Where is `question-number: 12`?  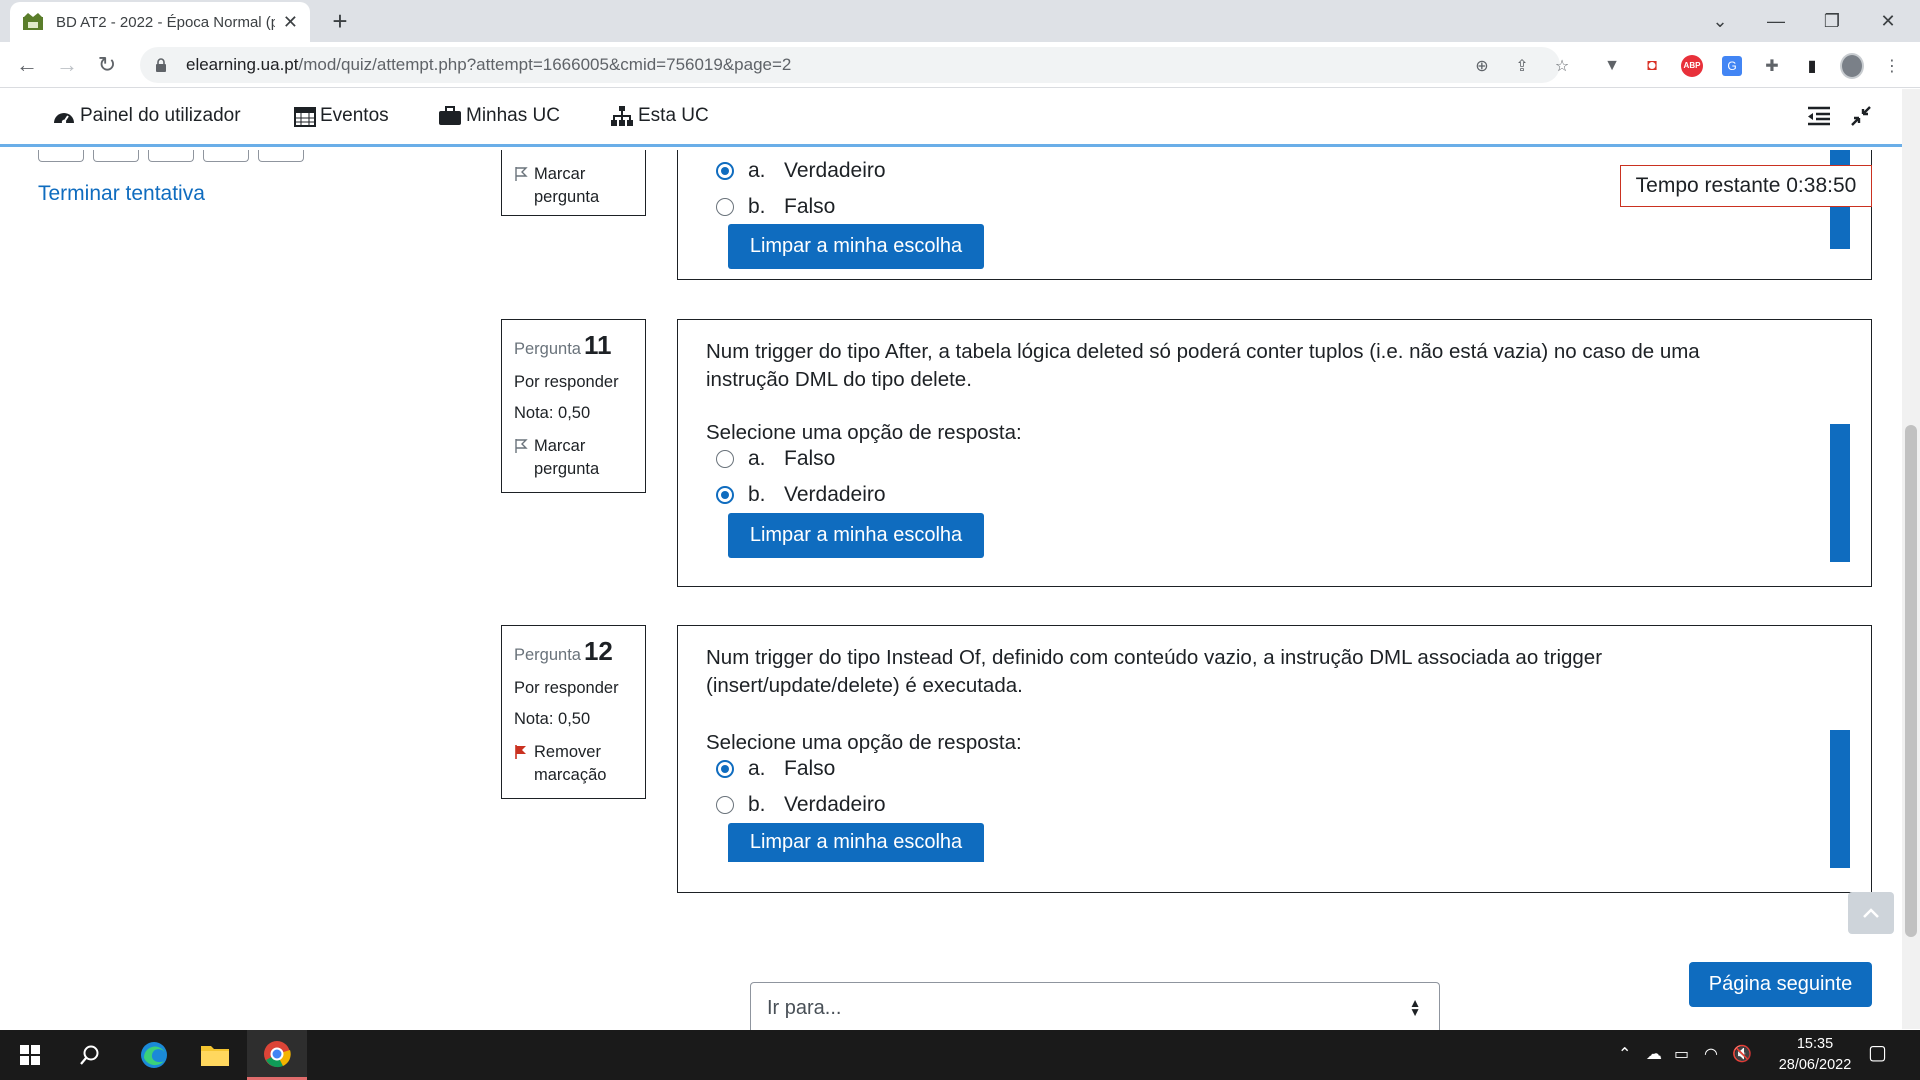 question-number: 12 is located at coordinates (598, 651).